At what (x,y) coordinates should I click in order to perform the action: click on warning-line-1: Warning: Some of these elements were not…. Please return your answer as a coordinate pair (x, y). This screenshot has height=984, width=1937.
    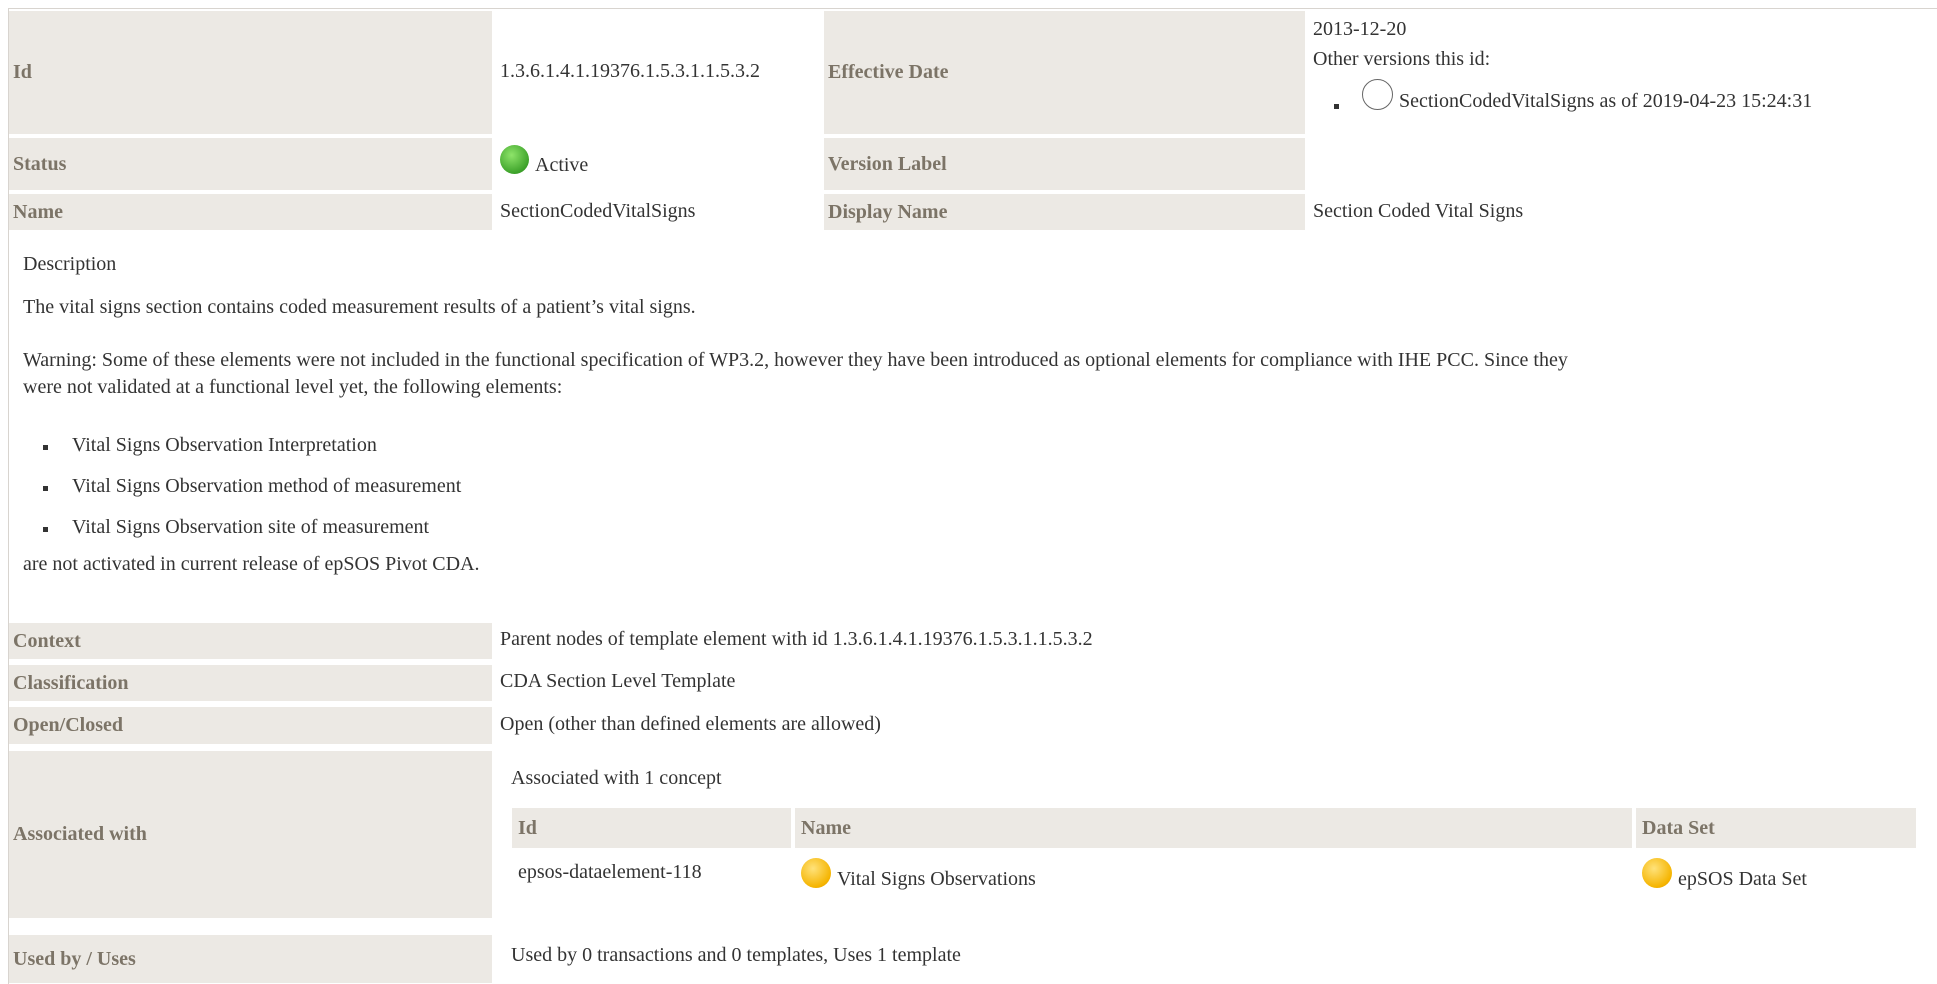
    Looking at the image, I should click on (795, 360).